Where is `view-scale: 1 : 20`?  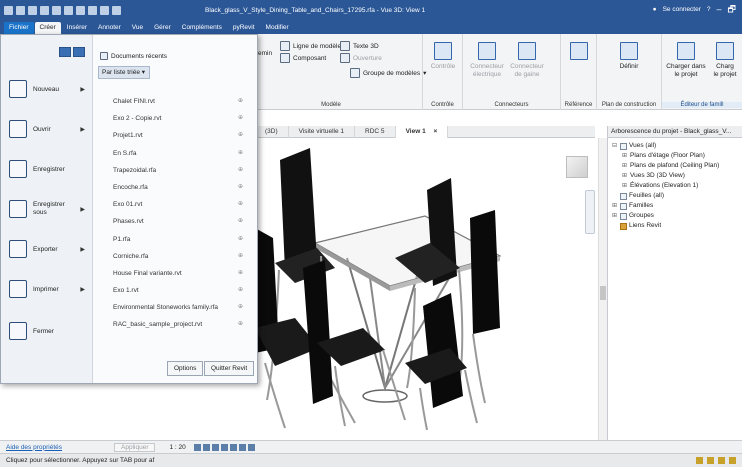
view-scale: 1 : 20 is located at coordinates (177, 447).